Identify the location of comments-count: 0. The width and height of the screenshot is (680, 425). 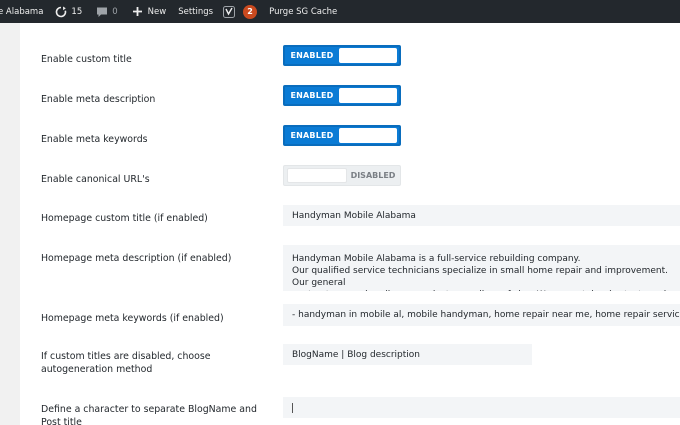
(115, 11).